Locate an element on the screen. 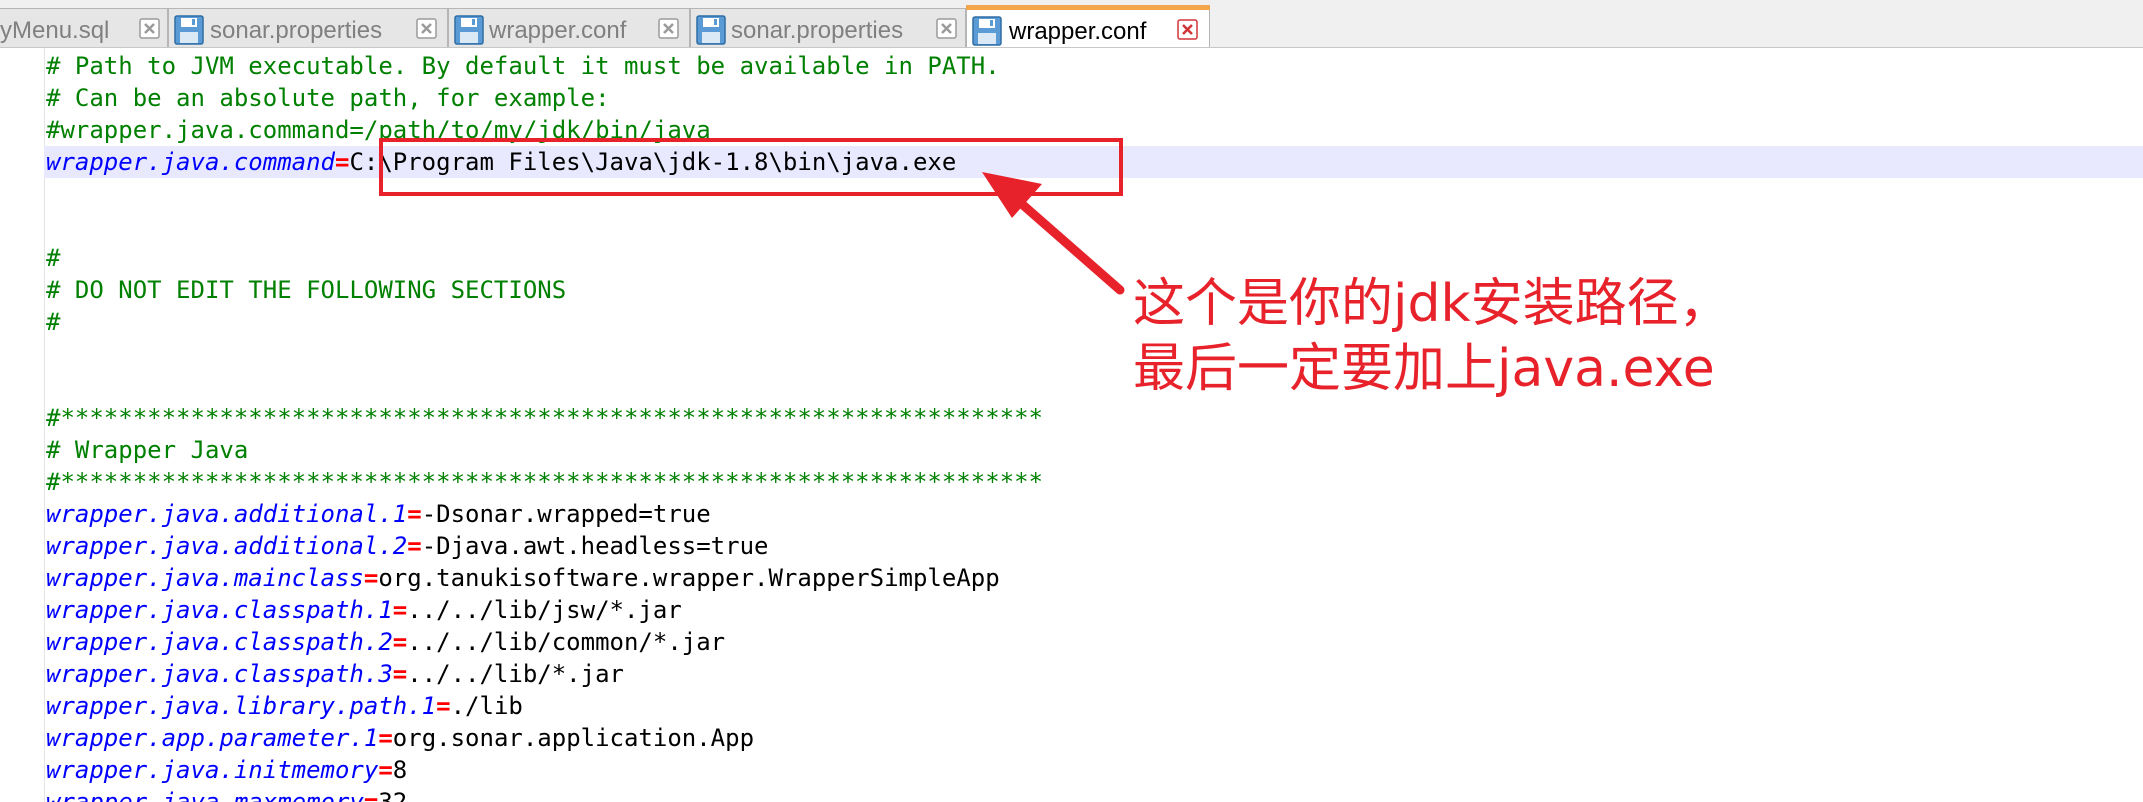 The image size is (2143, 802). tab-sonar-properties-1: sonar.properties is located at coordinates (308, 27).